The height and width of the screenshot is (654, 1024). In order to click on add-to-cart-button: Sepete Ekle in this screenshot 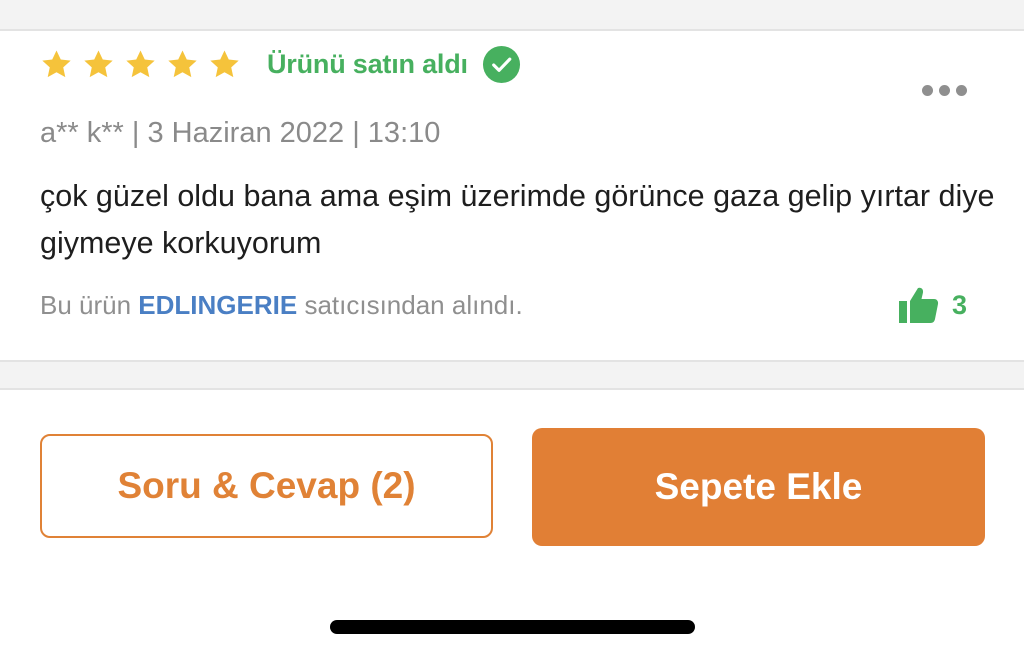, I will do `click(758, 487)`.